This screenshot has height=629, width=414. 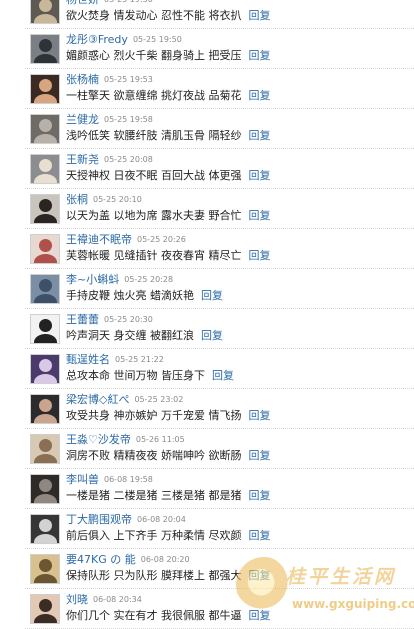 I want to click on username-link: 梁宏博◇紅ぺ, so click(x=97, y=399).